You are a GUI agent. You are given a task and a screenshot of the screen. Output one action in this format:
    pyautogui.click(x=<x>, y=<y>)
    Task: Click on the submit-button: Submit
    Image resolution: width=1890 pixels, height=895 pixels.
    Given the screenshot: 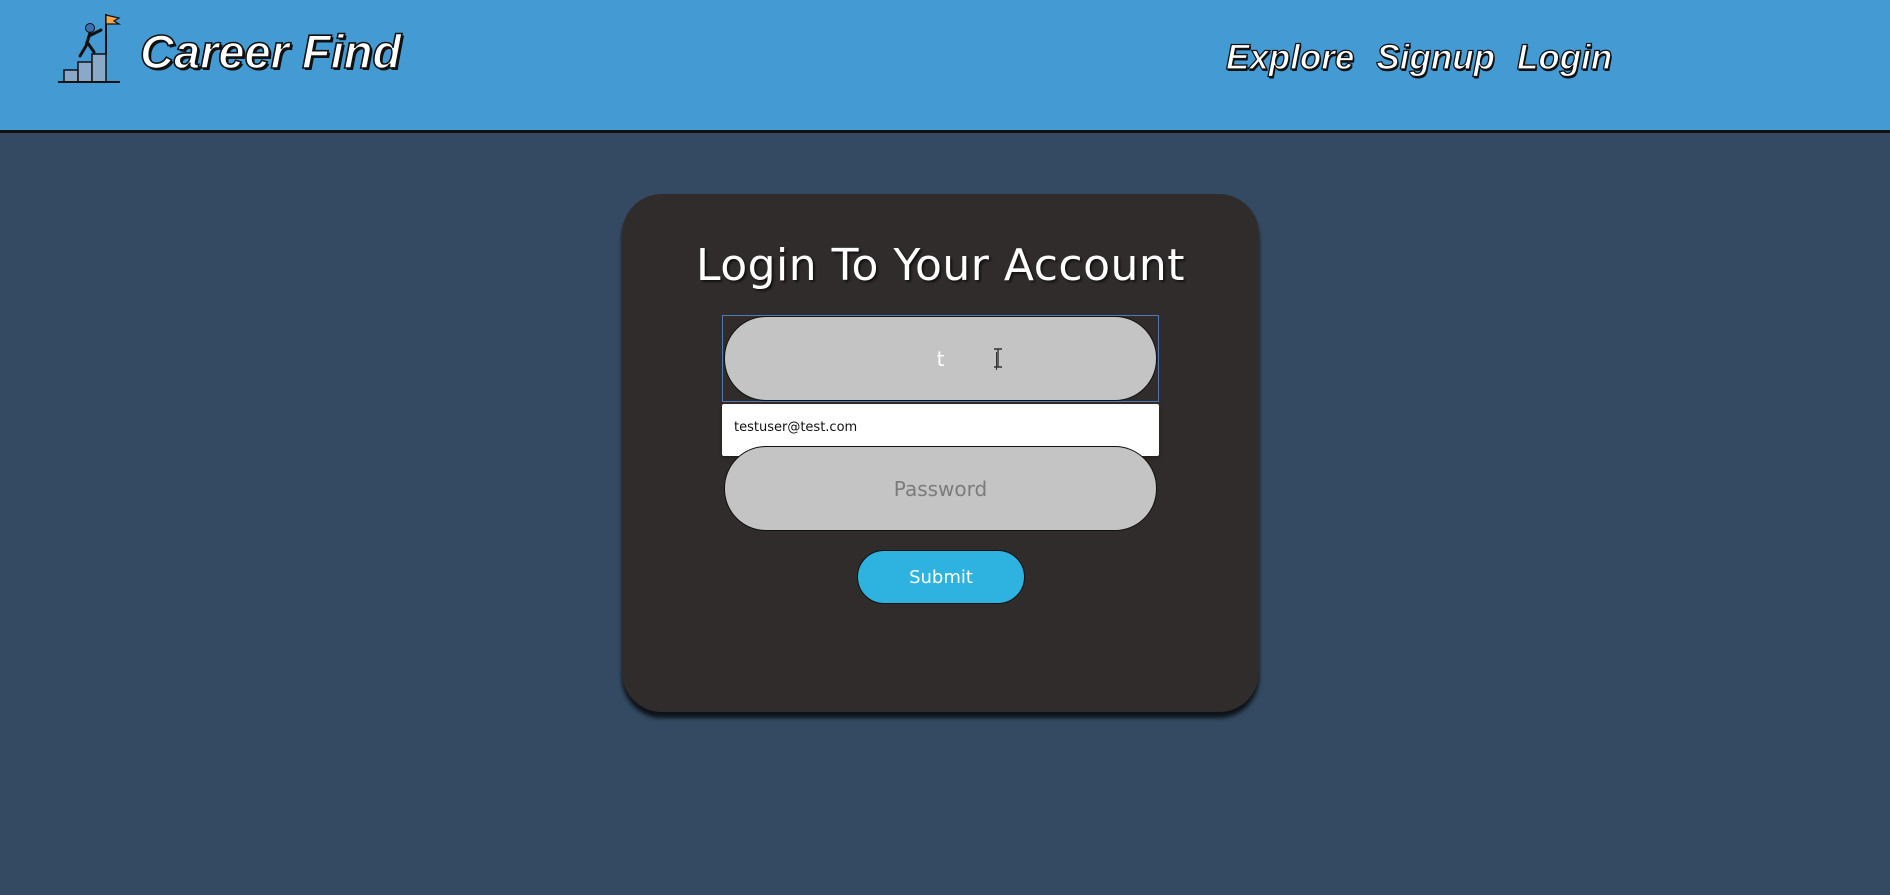 What is the action you would take?
    pyautogui.click(x=941, y=577)
    